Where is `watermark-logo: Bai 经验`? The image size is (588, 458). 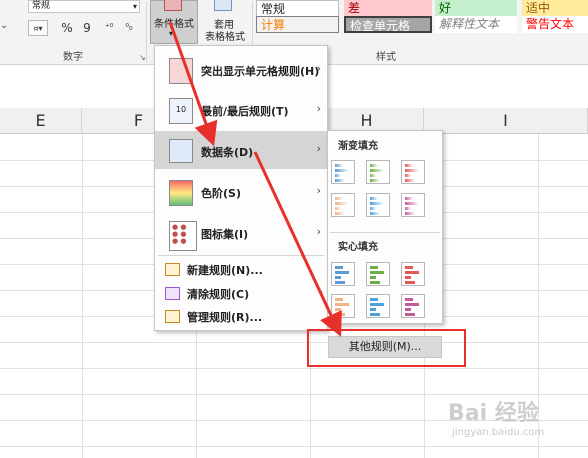 watermark-logo: Bai 经验 is located at coordinates (493, 413).